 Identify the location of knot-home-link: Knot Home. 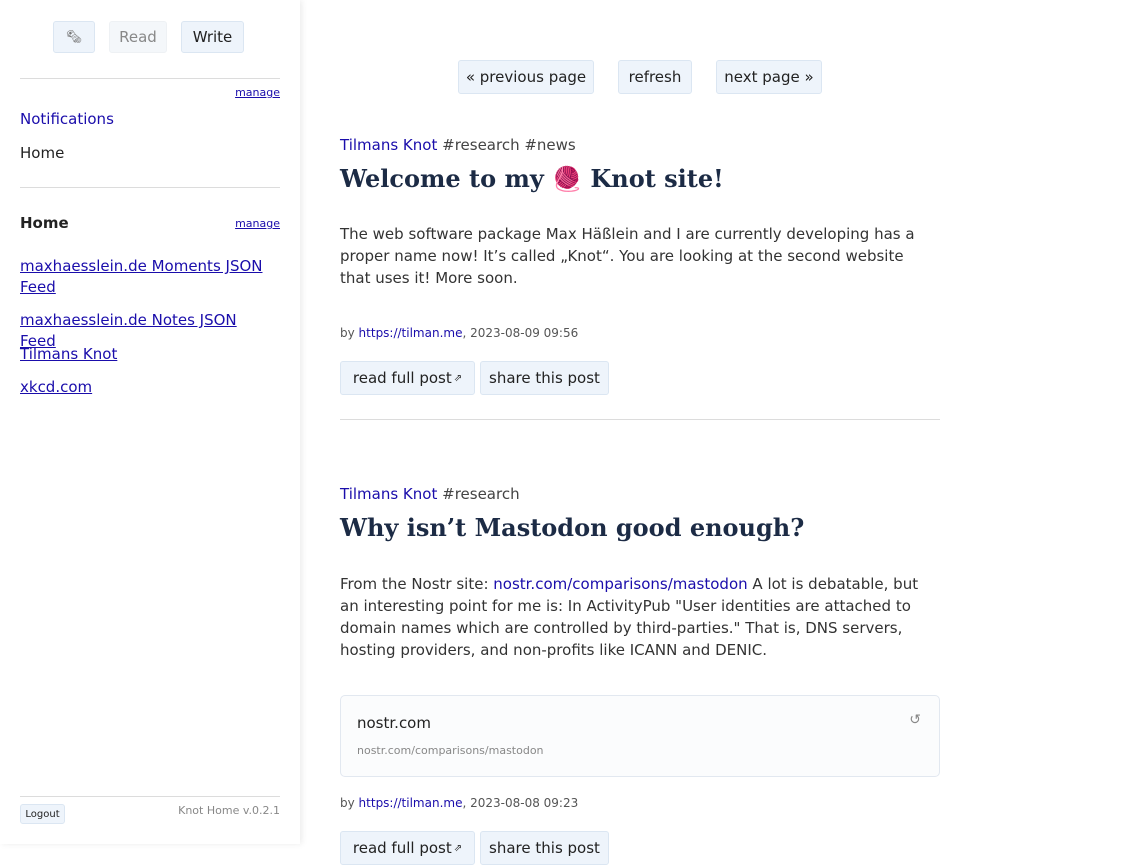
(208, 810).